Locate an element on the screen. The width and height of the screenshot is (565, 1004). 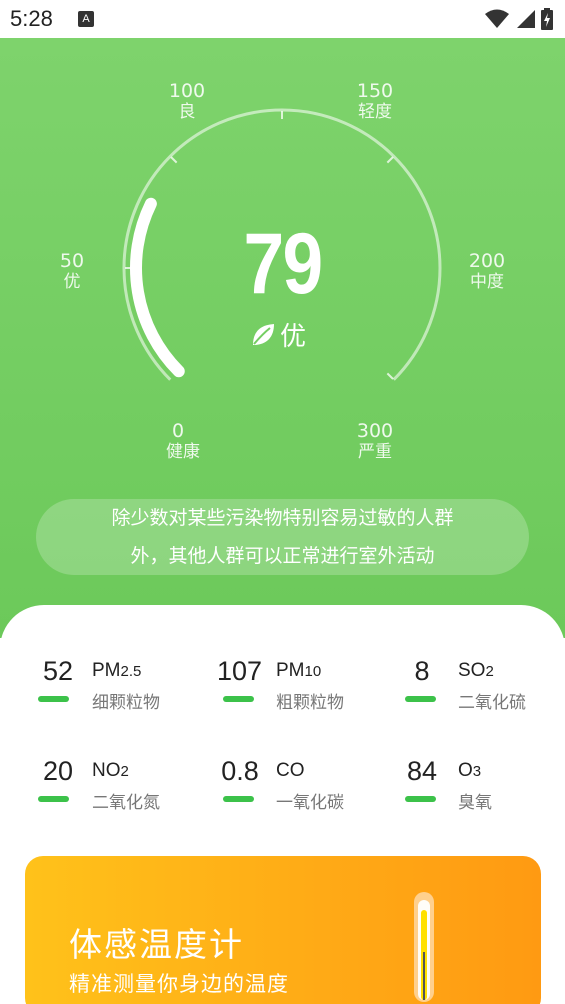
thermometer-icon is located at coordinates (424, 947).